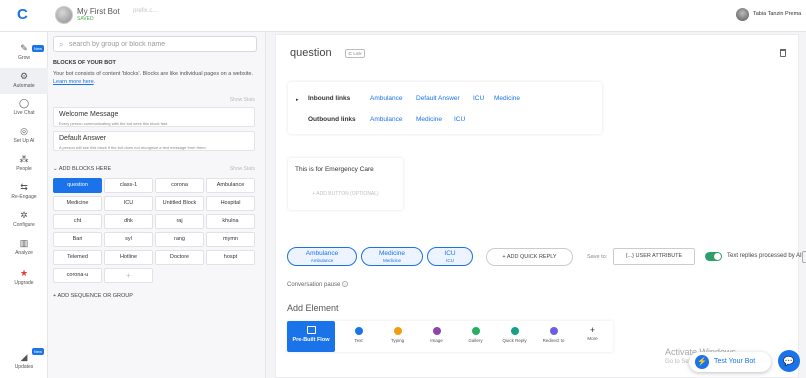 The width and height of the screenshot is (806, 378). I want to click on plus-icon: +, so click(592, 330).